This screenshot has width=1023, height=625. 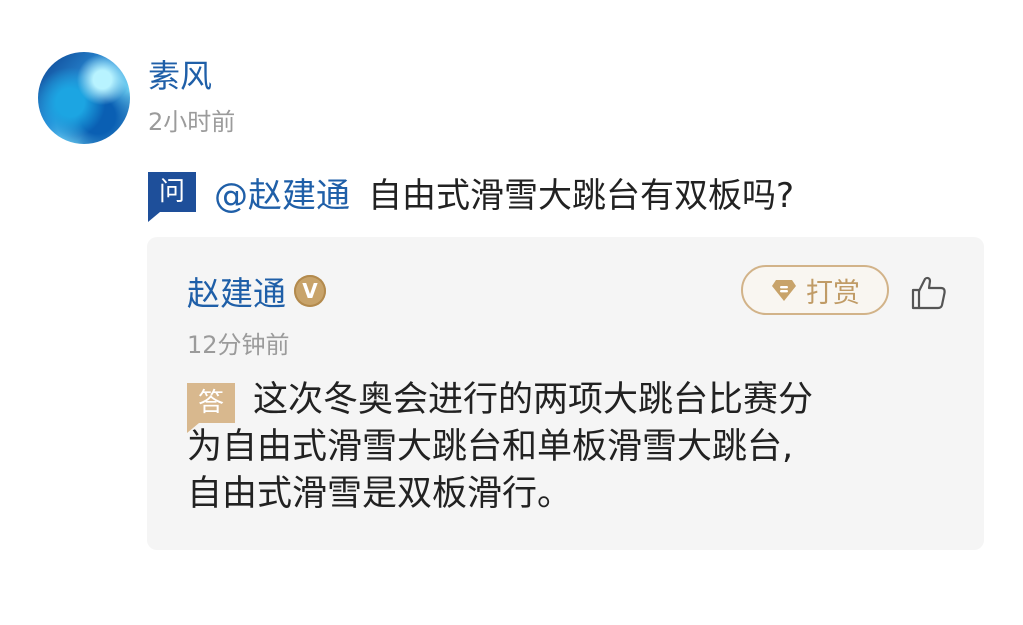 I want to click on question-text: 自由式滑雪大跳台有双板吗?, so click(x=581, y=195).